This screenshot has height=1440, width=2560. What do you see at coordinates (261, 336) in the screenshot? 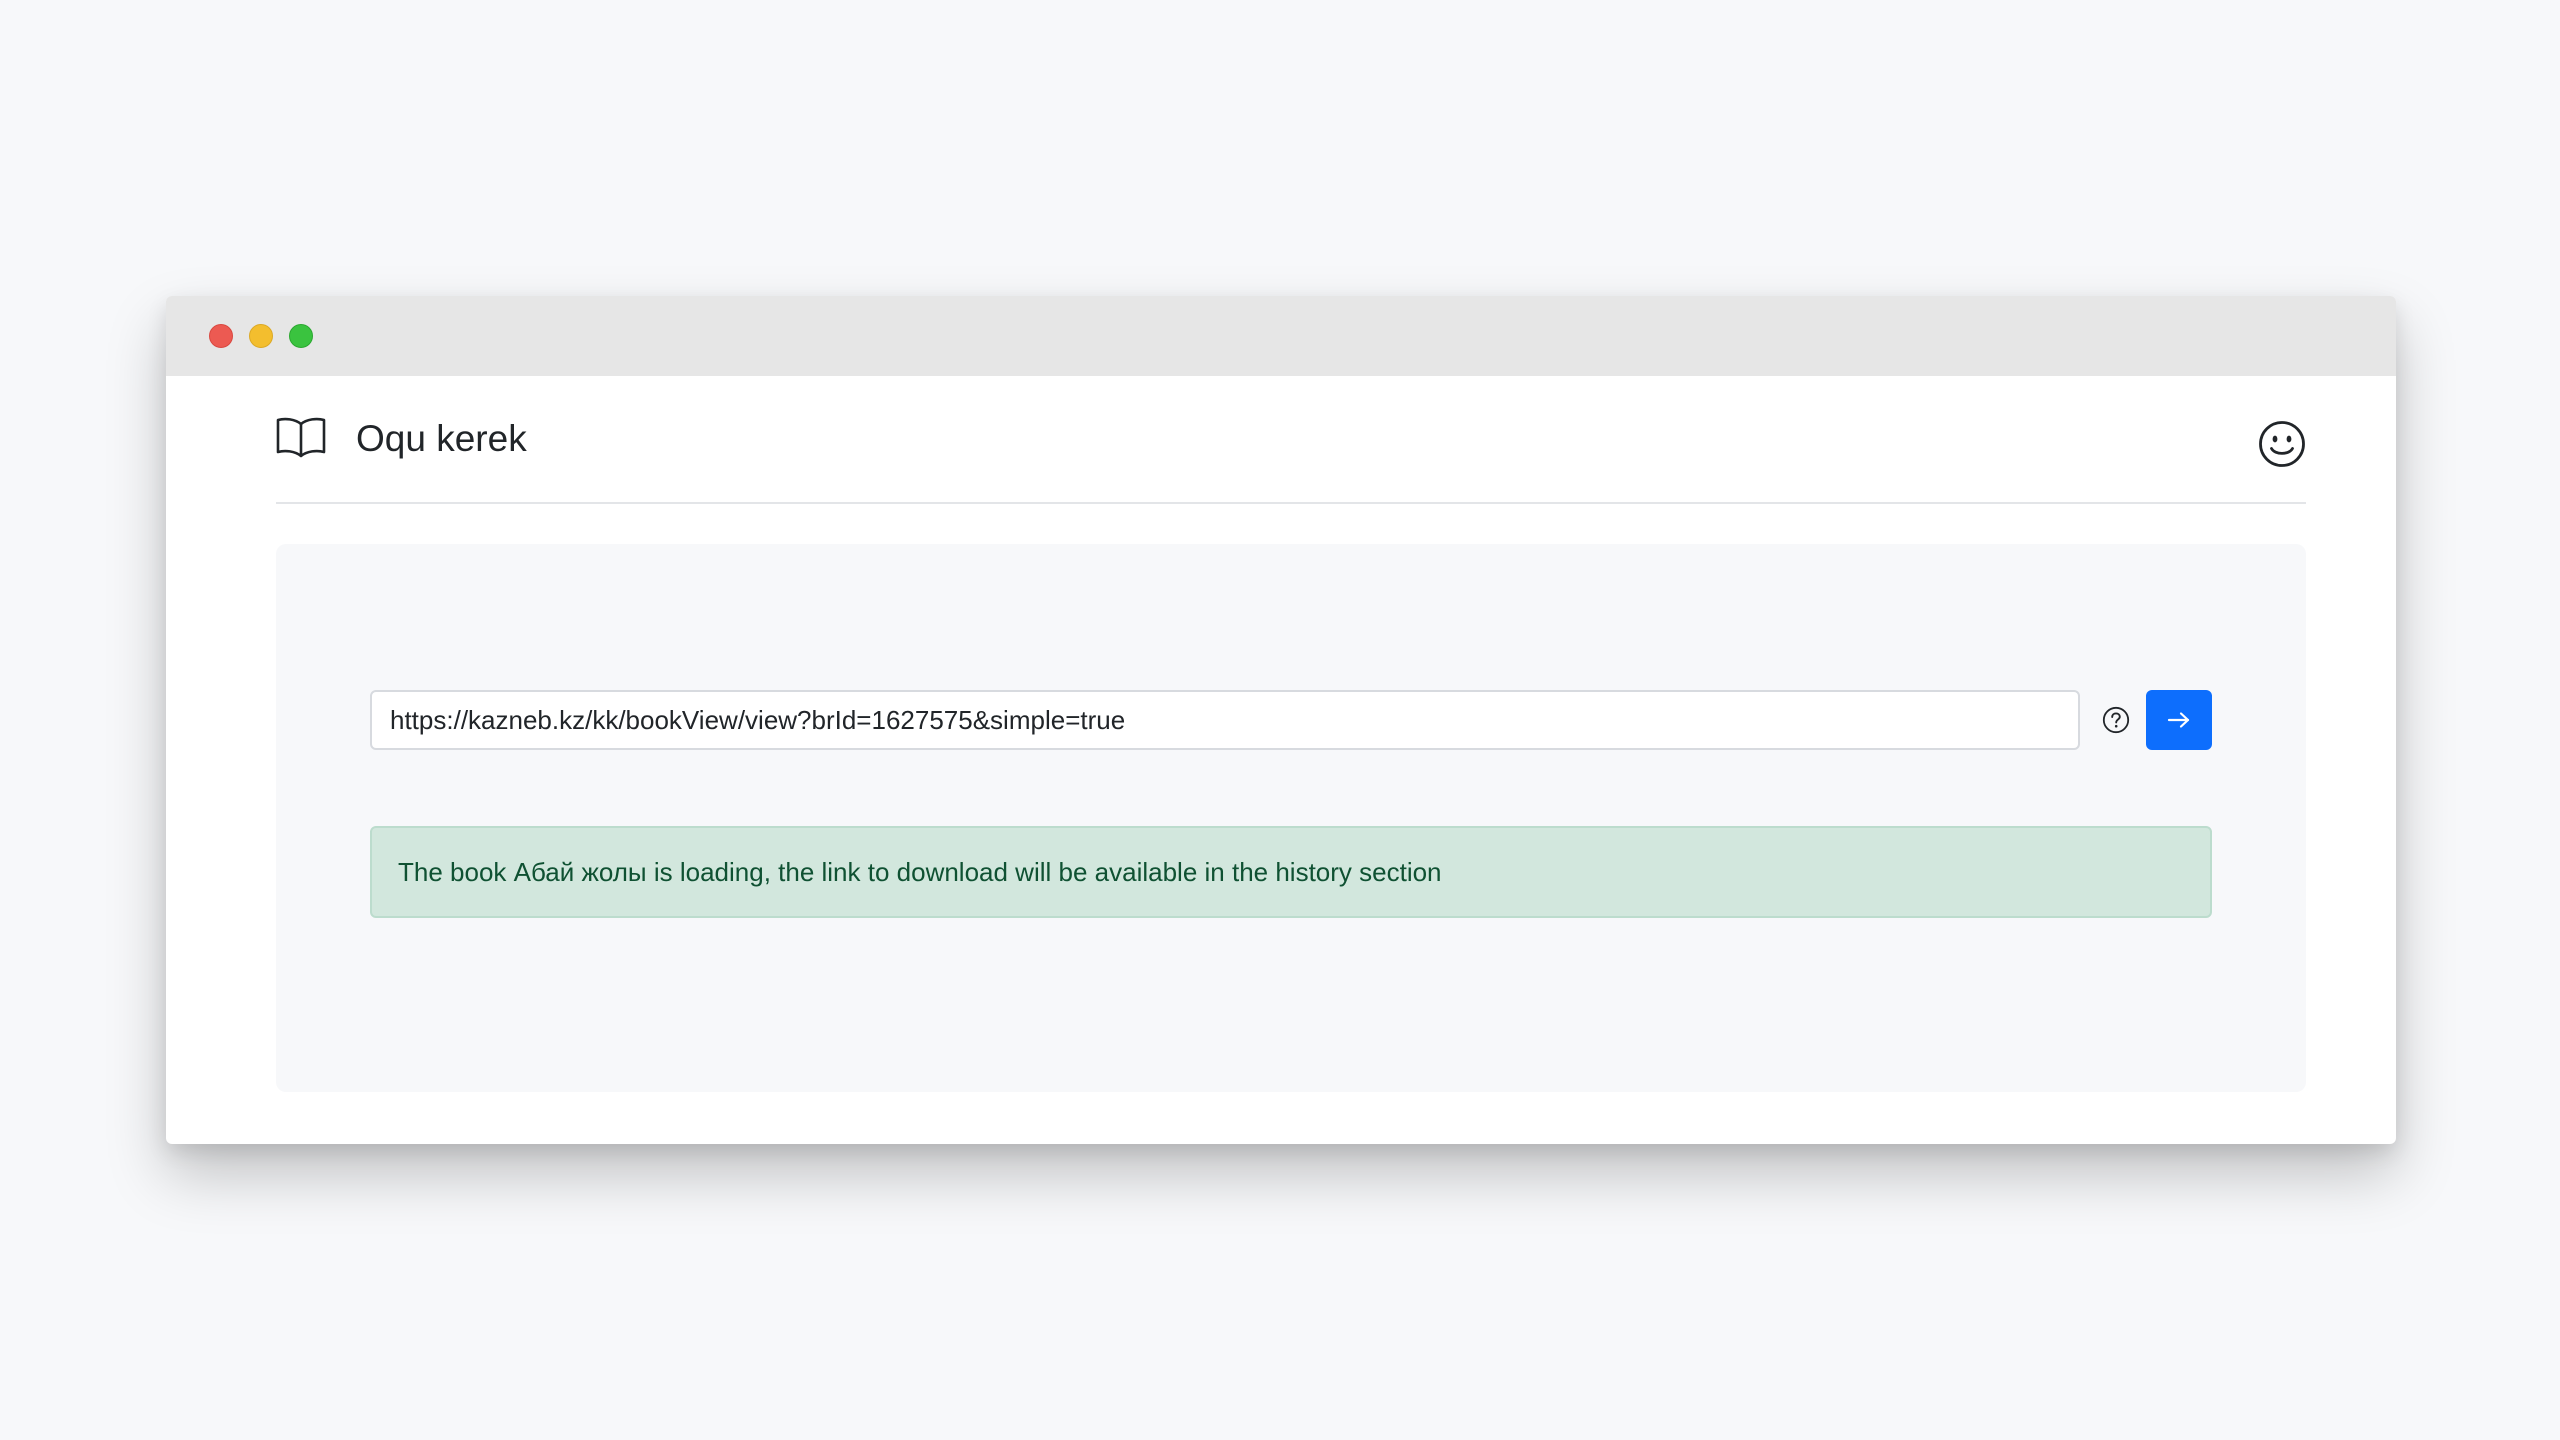
I see `minimize-window-button` at bounding box center [261, 336].